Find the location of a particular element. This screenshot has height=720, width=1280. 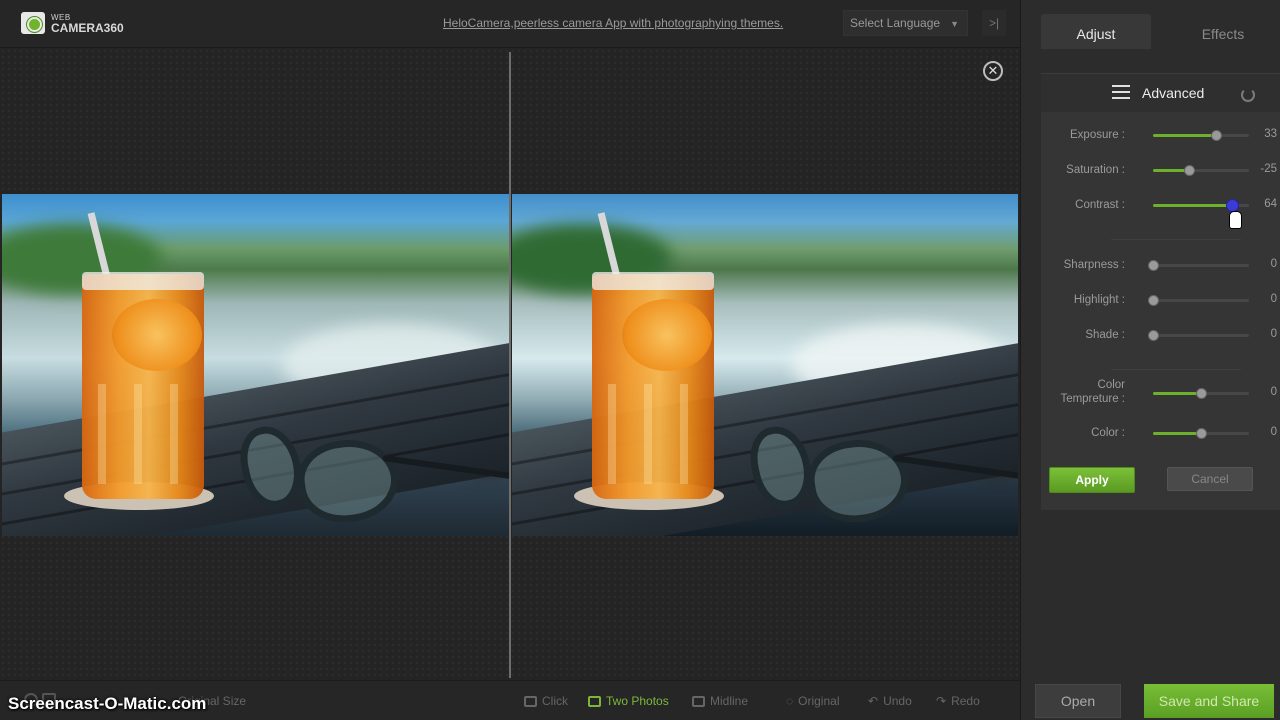

logo-line2: CAMERA360 is located at coordinates (87, 28).